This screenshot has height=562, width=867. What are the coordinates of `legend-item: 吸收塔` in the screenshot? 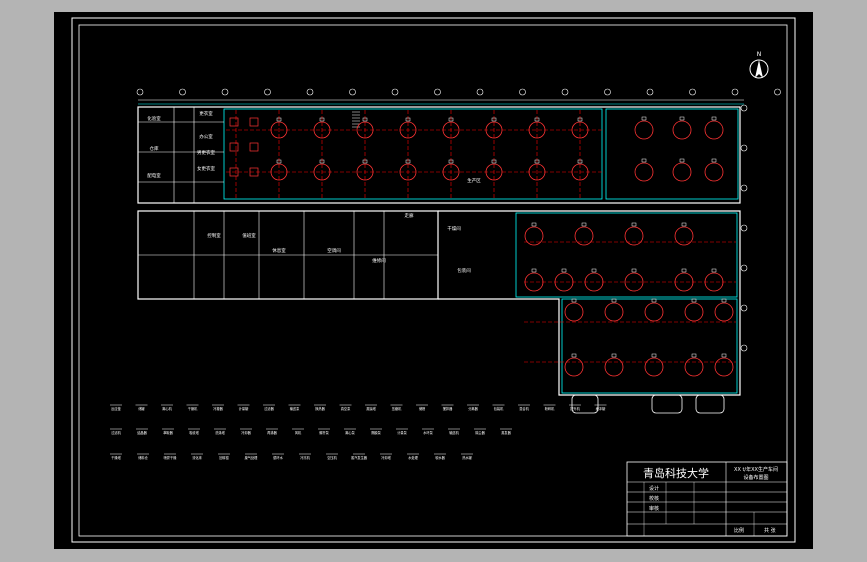 It's located at (194, 432).